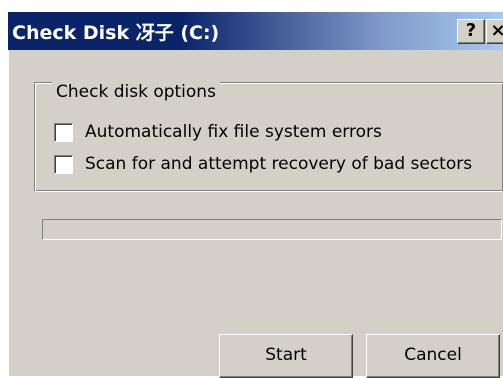  Describe the element at coordinates (116, 33) in the screenshot. I see `window-title: Check Disk 冴子 (C:)` at that location.